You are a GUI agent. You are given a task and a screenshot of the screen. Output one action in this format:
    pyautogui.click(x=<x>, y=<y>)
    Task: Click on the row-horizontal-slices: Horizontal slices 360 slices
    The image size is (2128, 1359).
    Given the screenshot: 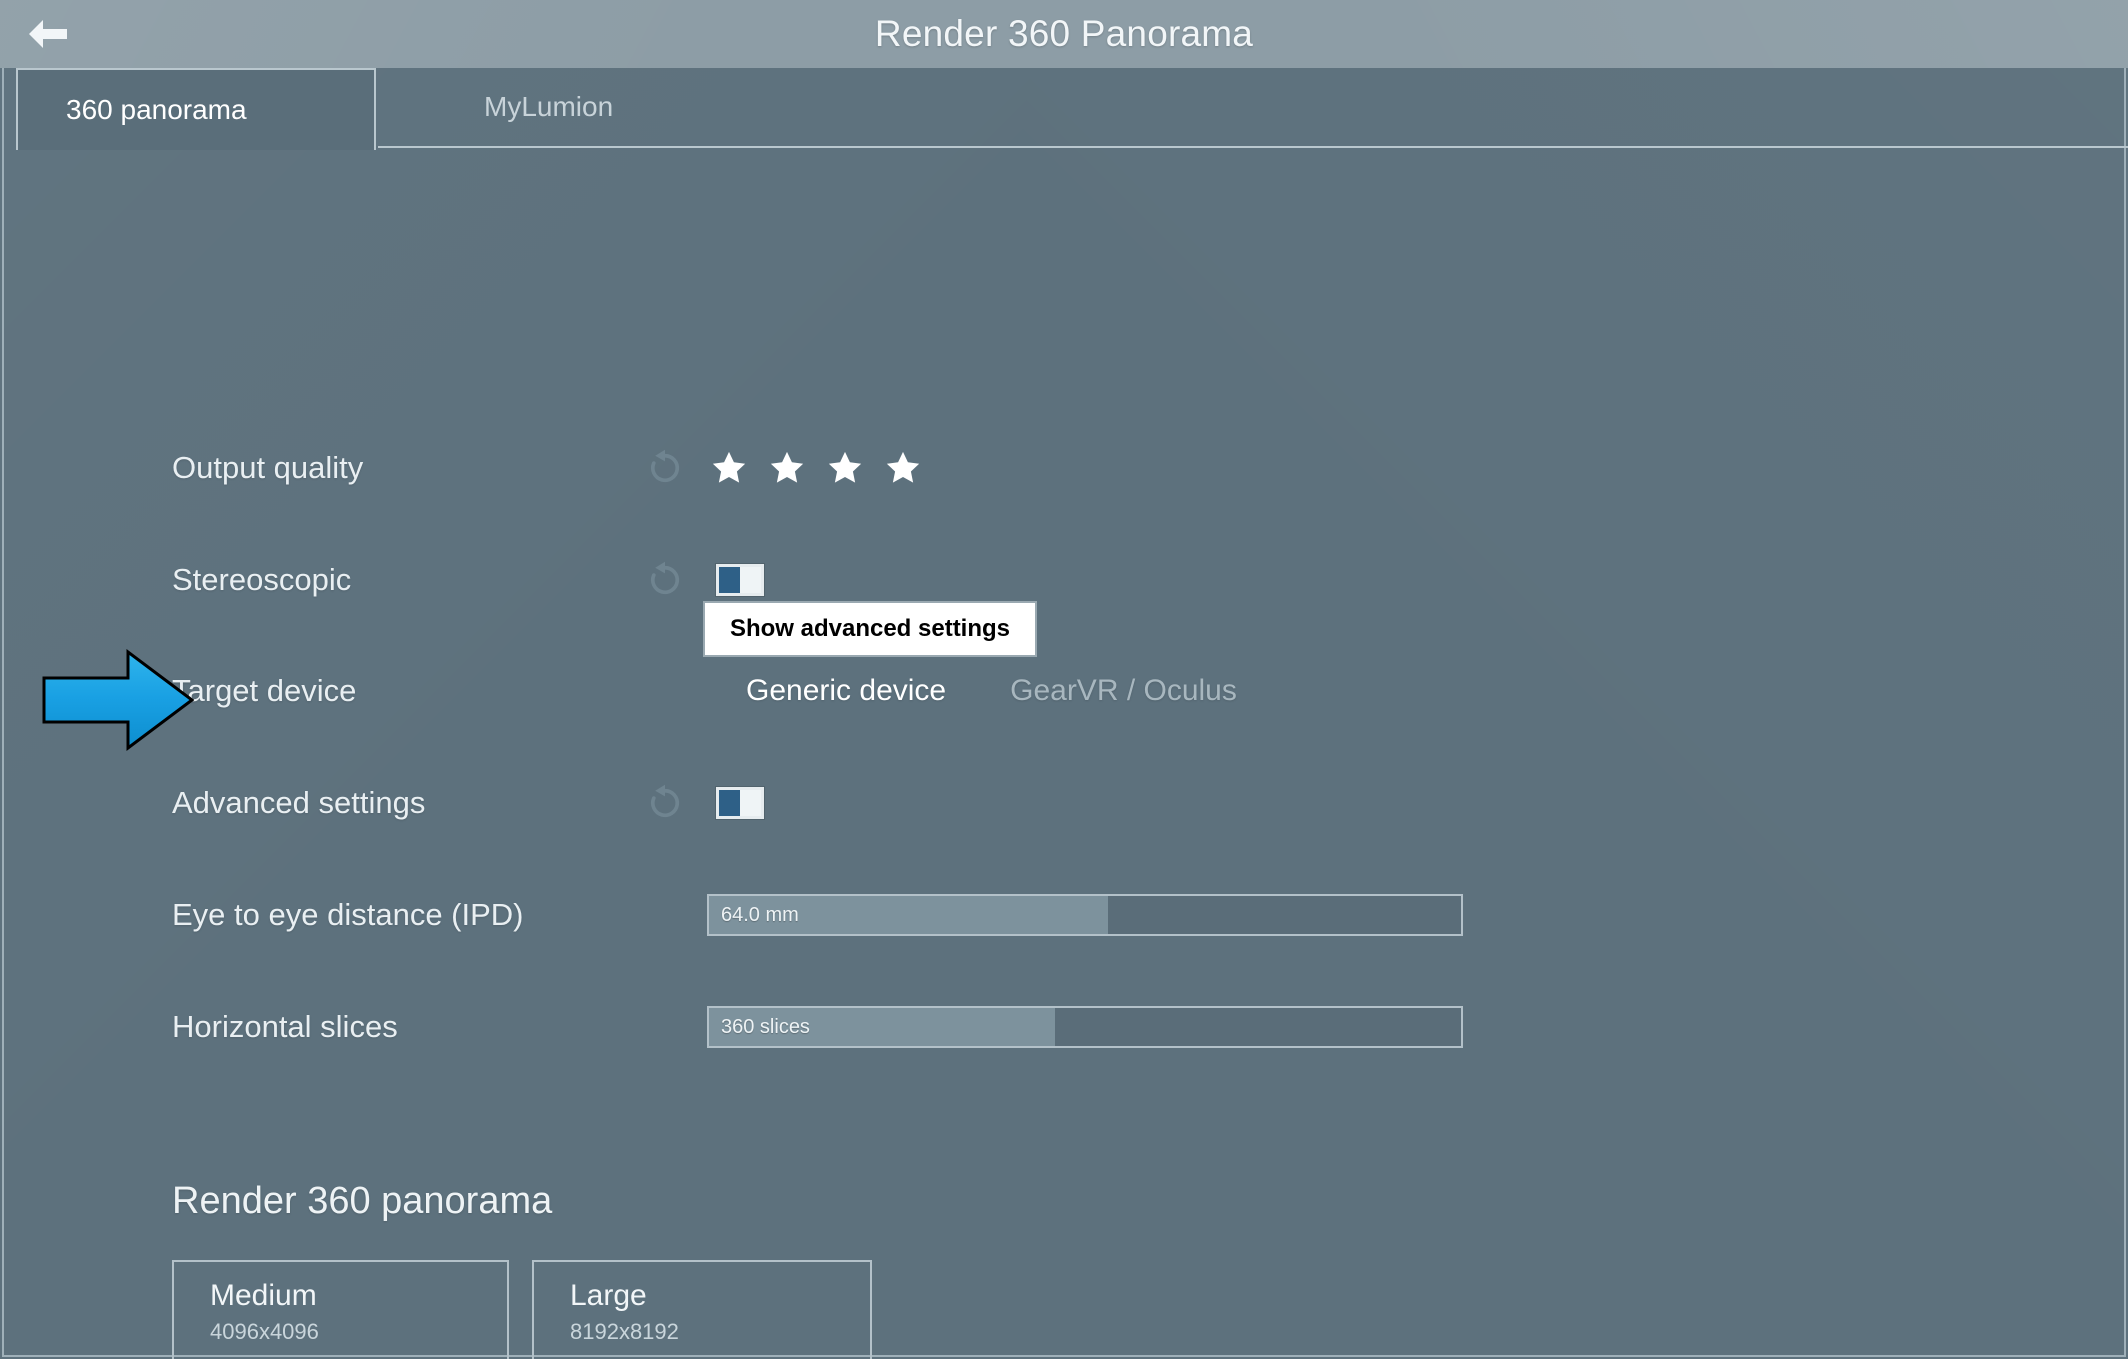 What is the action you would take?
    pyautogui.click(x=1064, y=1027)
    